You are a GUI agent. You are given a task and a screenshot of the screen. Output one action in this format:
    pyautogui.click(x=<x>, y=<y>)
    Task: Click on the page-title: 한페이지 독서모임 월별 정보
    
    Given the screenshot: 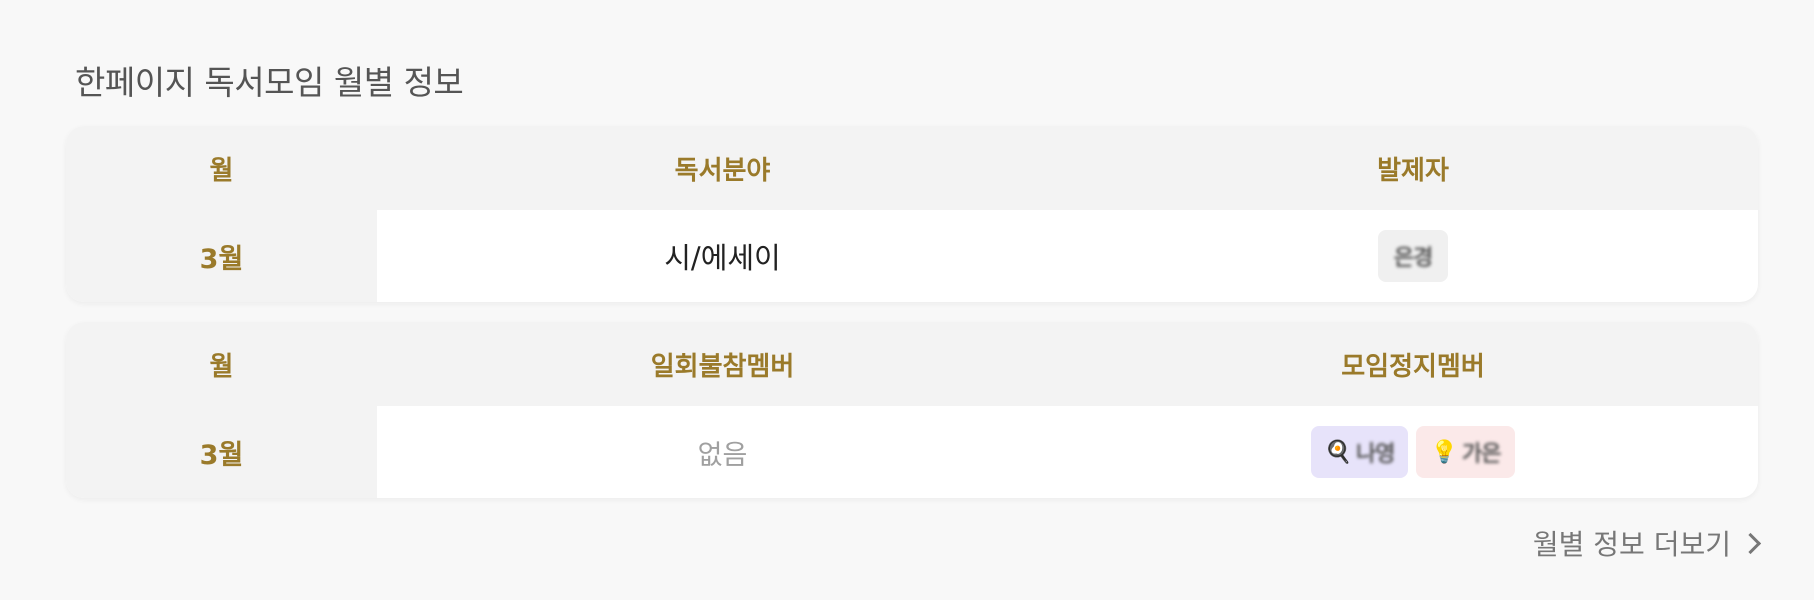 What is the action you would take?
    pyautogui.click(x=269, y=82)
    